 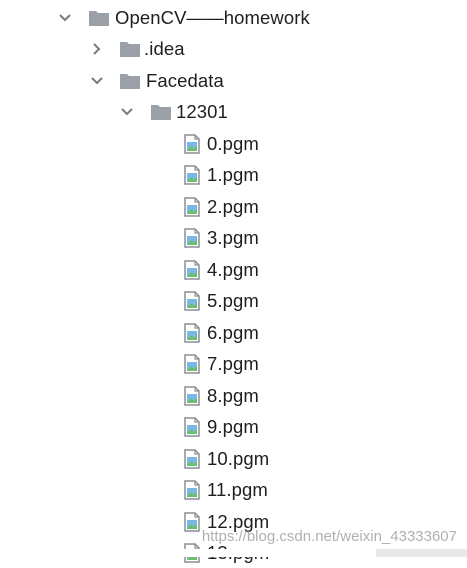 What do you see at coordinates (173, 112) in the screenshot?
I see `tree-node-12301: 12301` at bounding box center [173, 112].